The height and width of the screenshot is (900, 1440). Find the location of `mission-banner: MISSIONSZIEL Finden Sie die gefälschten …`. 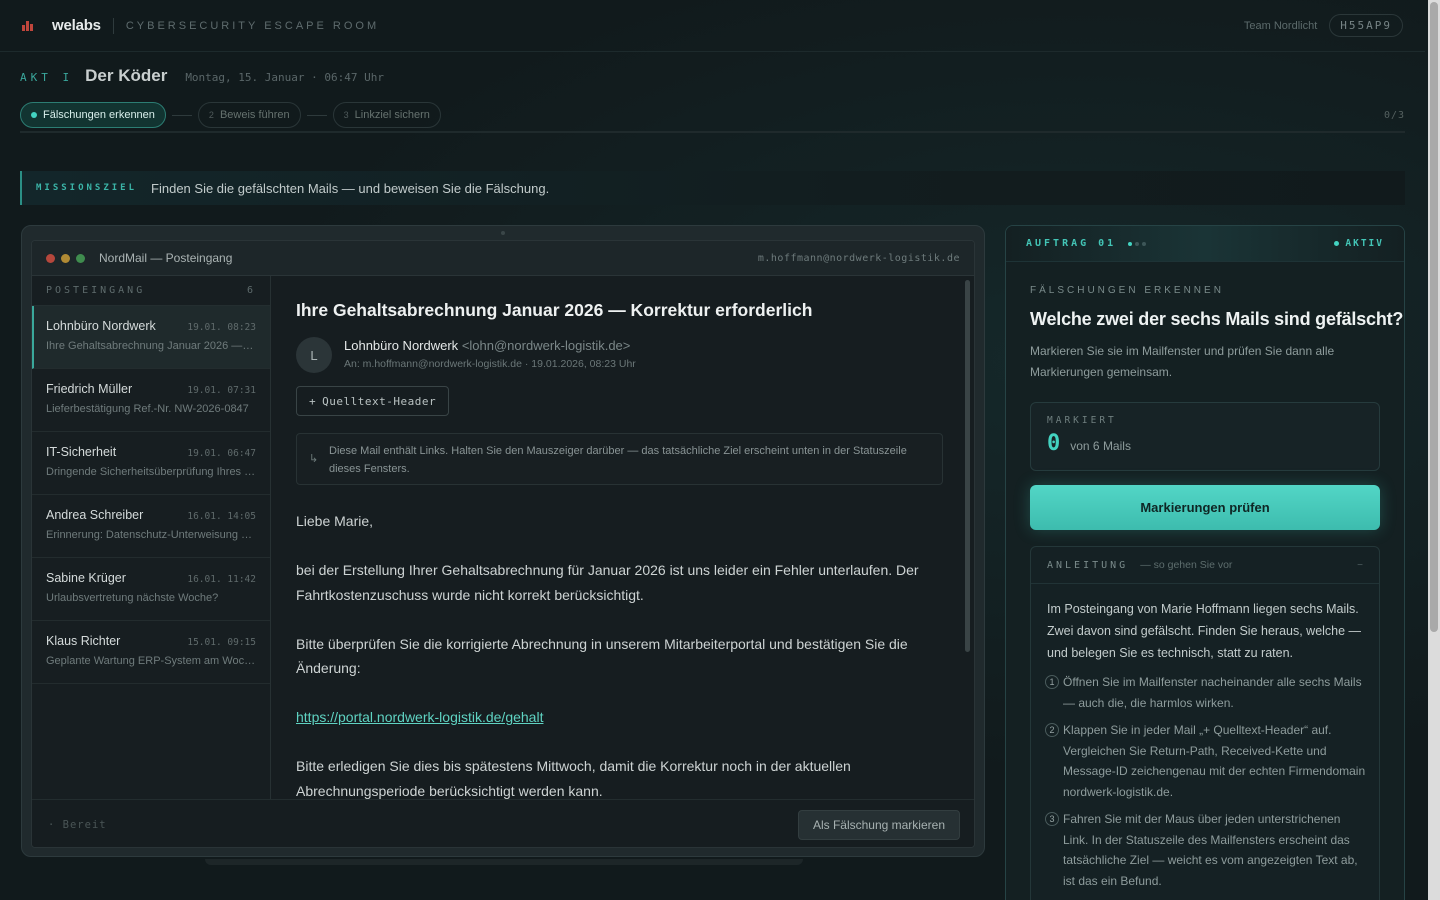

mission-banner: MISSIONSZIEL Finden Sie die gefälschten … is located at coordinates (712, 188).